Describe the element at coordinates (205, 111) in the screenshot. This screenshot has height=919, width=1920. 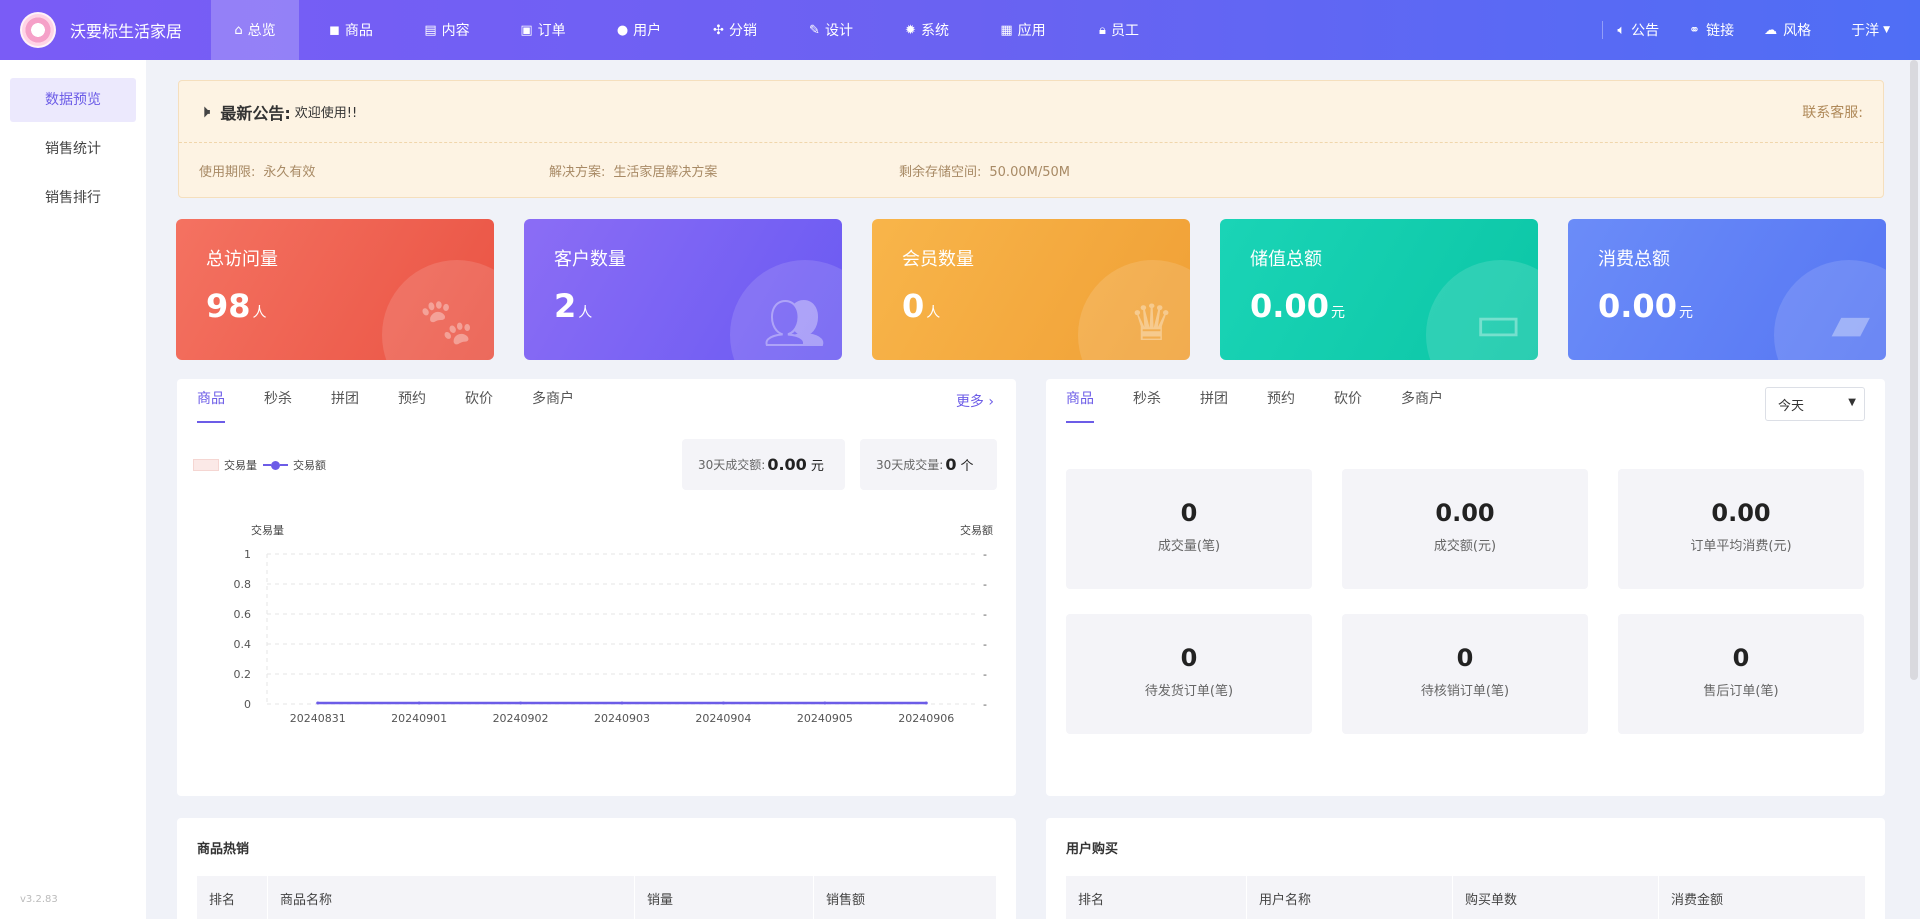
I see `speaker-icon: 🕨︎` at that location.